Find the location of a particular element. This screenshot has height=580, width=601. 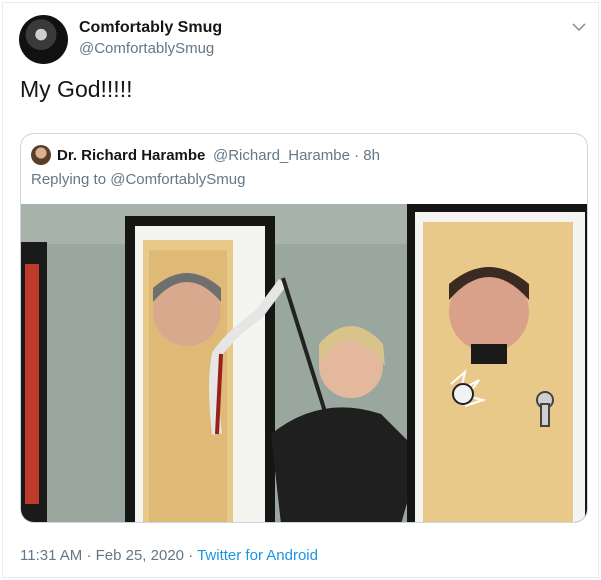

avatar is located at coordinates (43, 39).